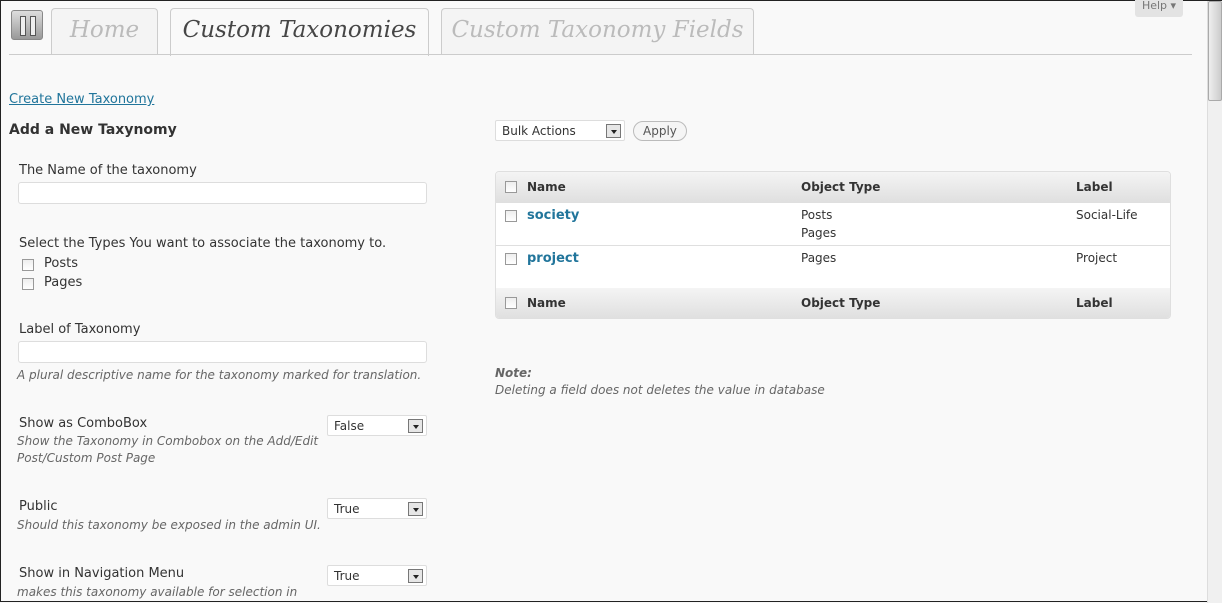  I want to click on pages-checkbox, so click(28, 284).